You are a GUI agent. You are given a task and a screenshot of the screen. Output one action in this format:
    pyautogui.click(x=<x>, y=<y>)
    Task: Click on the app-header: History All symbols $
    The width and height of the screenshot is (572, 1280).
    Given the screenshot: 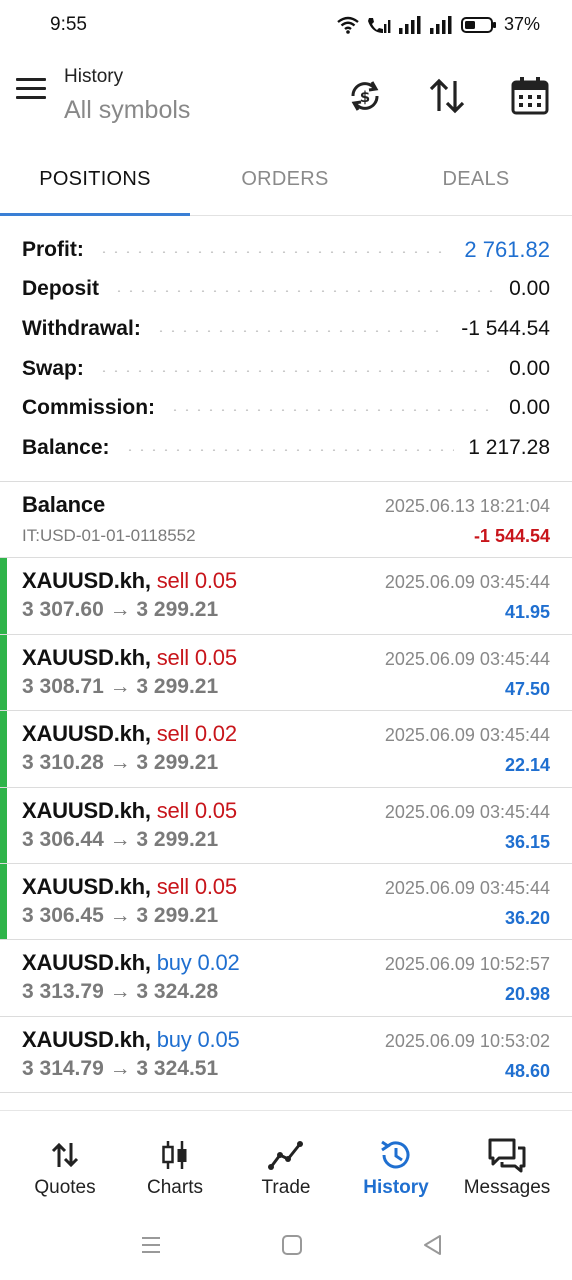 What is the action you would take?
    pyautogui.click(x=286, y=97)
    